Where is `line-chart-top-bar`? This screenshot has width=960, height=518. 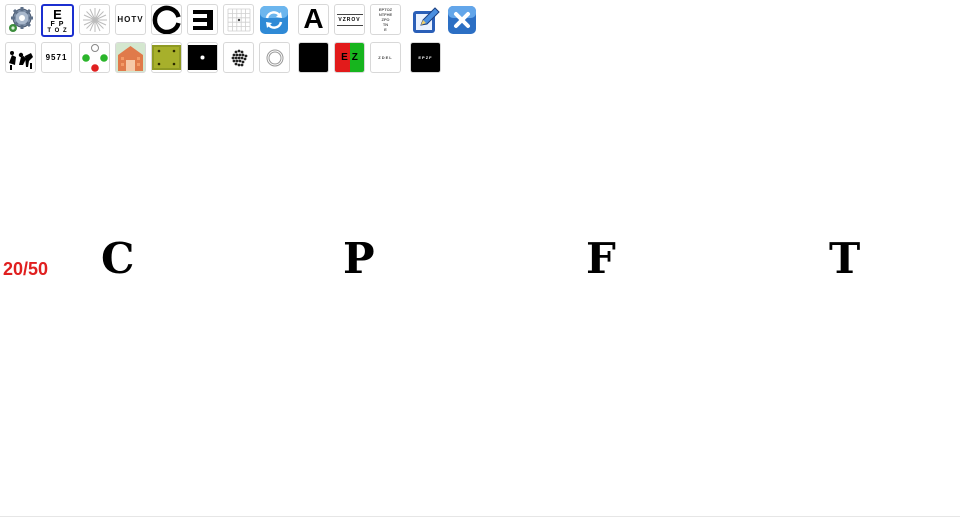 line-chart-top-bar is located at coordinates (349, 14).